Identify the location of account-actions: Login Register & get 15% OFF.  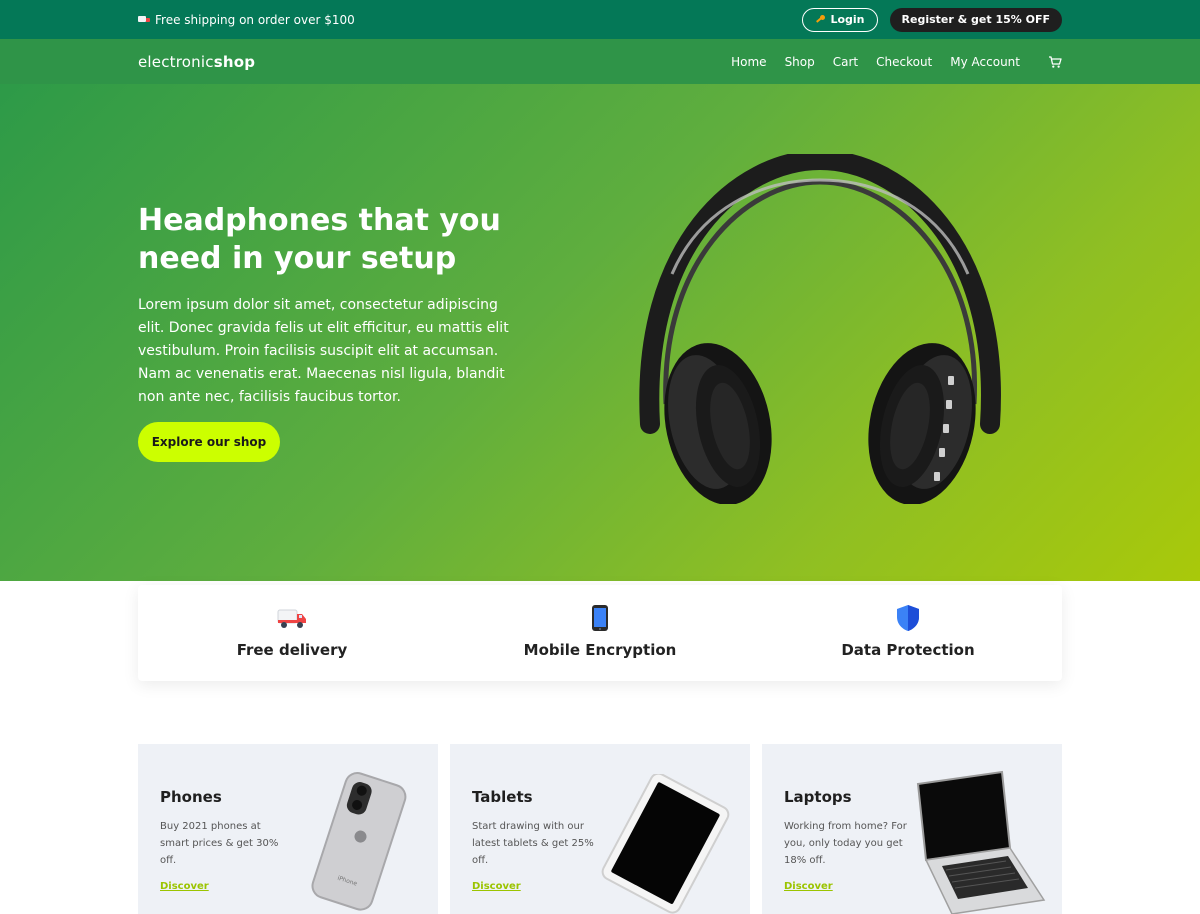
(932, 19).